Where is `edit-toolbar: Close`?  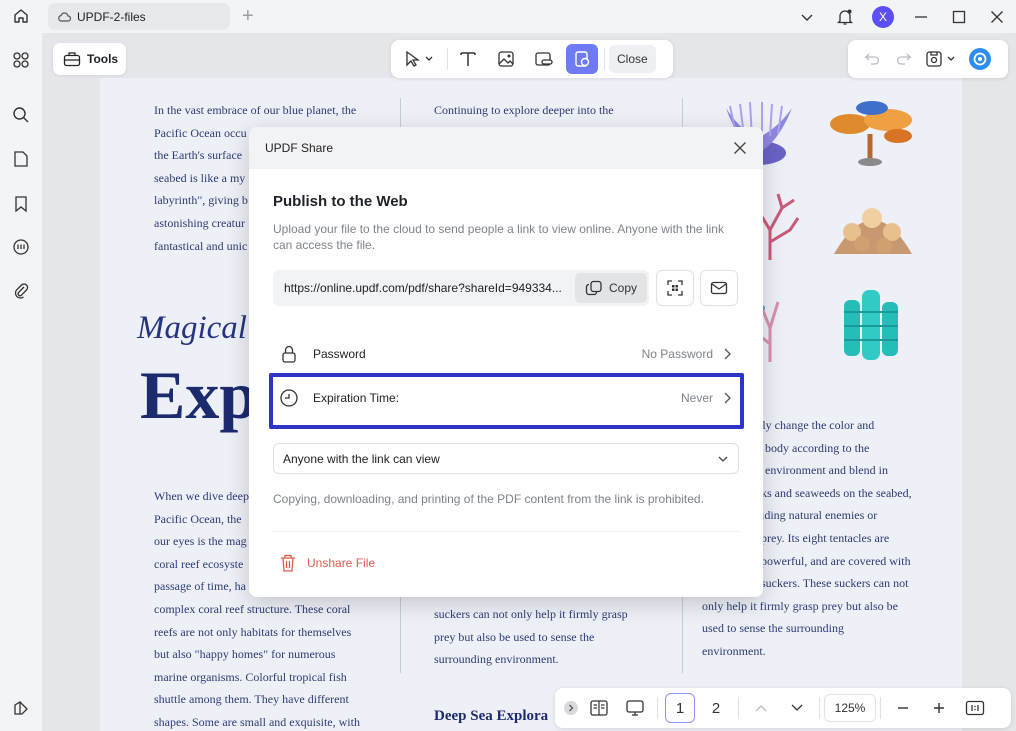
edit-toolbar: Close is located at coordinates (532, 59).